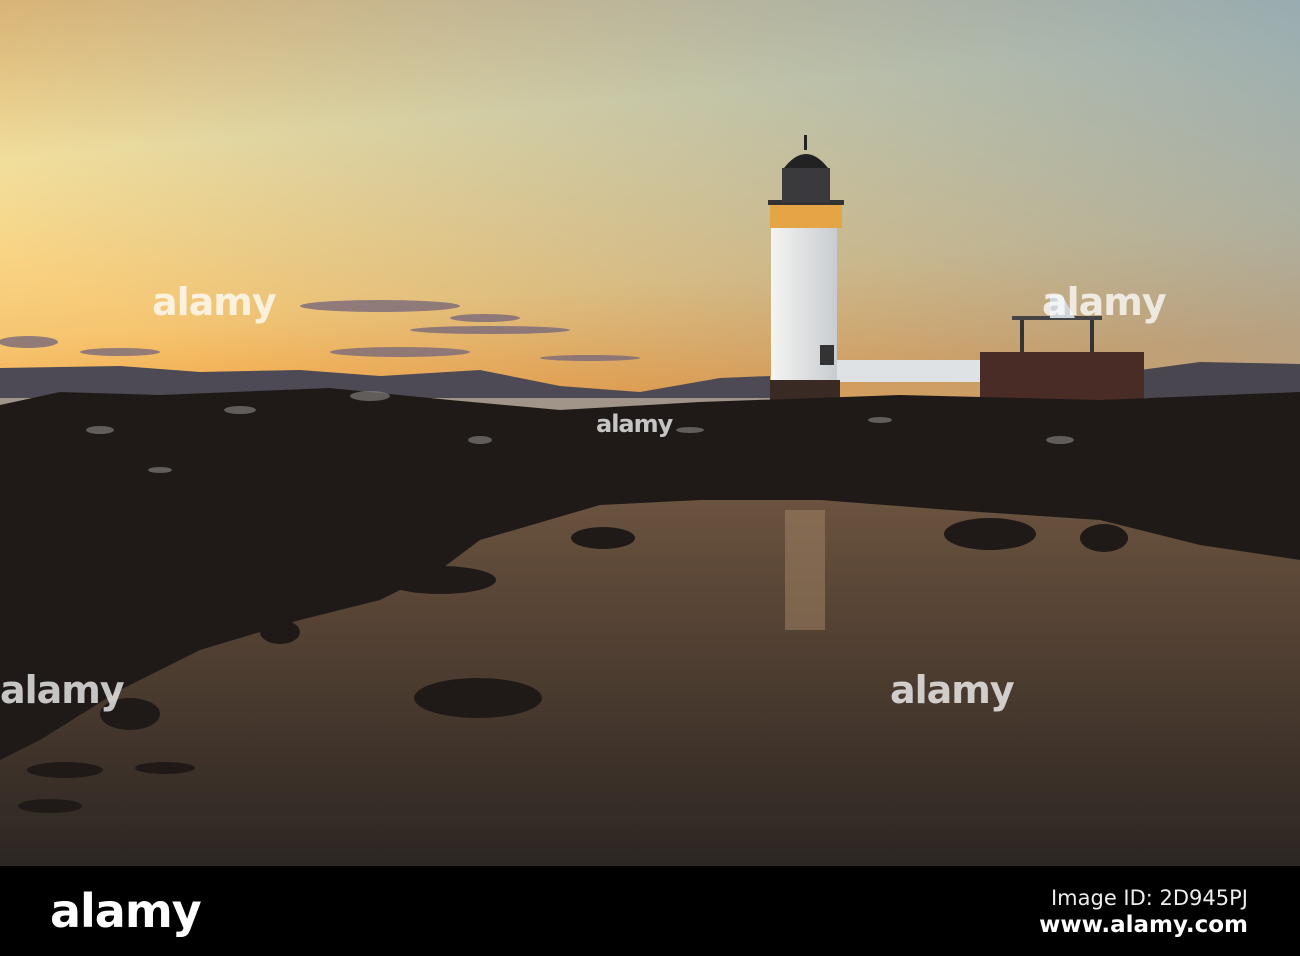  Describe the element at coordinates (126, 911) in the screenshot. I see `alamy-logo: alamy` at that location.